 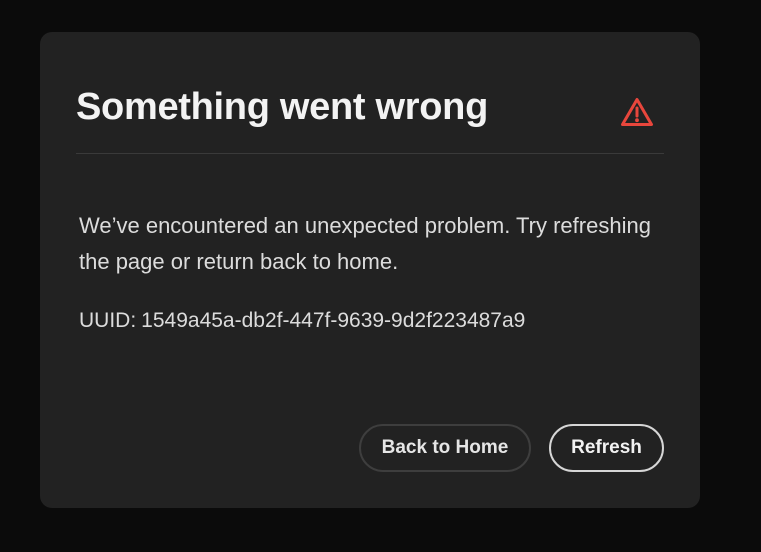 I want to click on alert-triangle-icon, so click(x=637, y=112).